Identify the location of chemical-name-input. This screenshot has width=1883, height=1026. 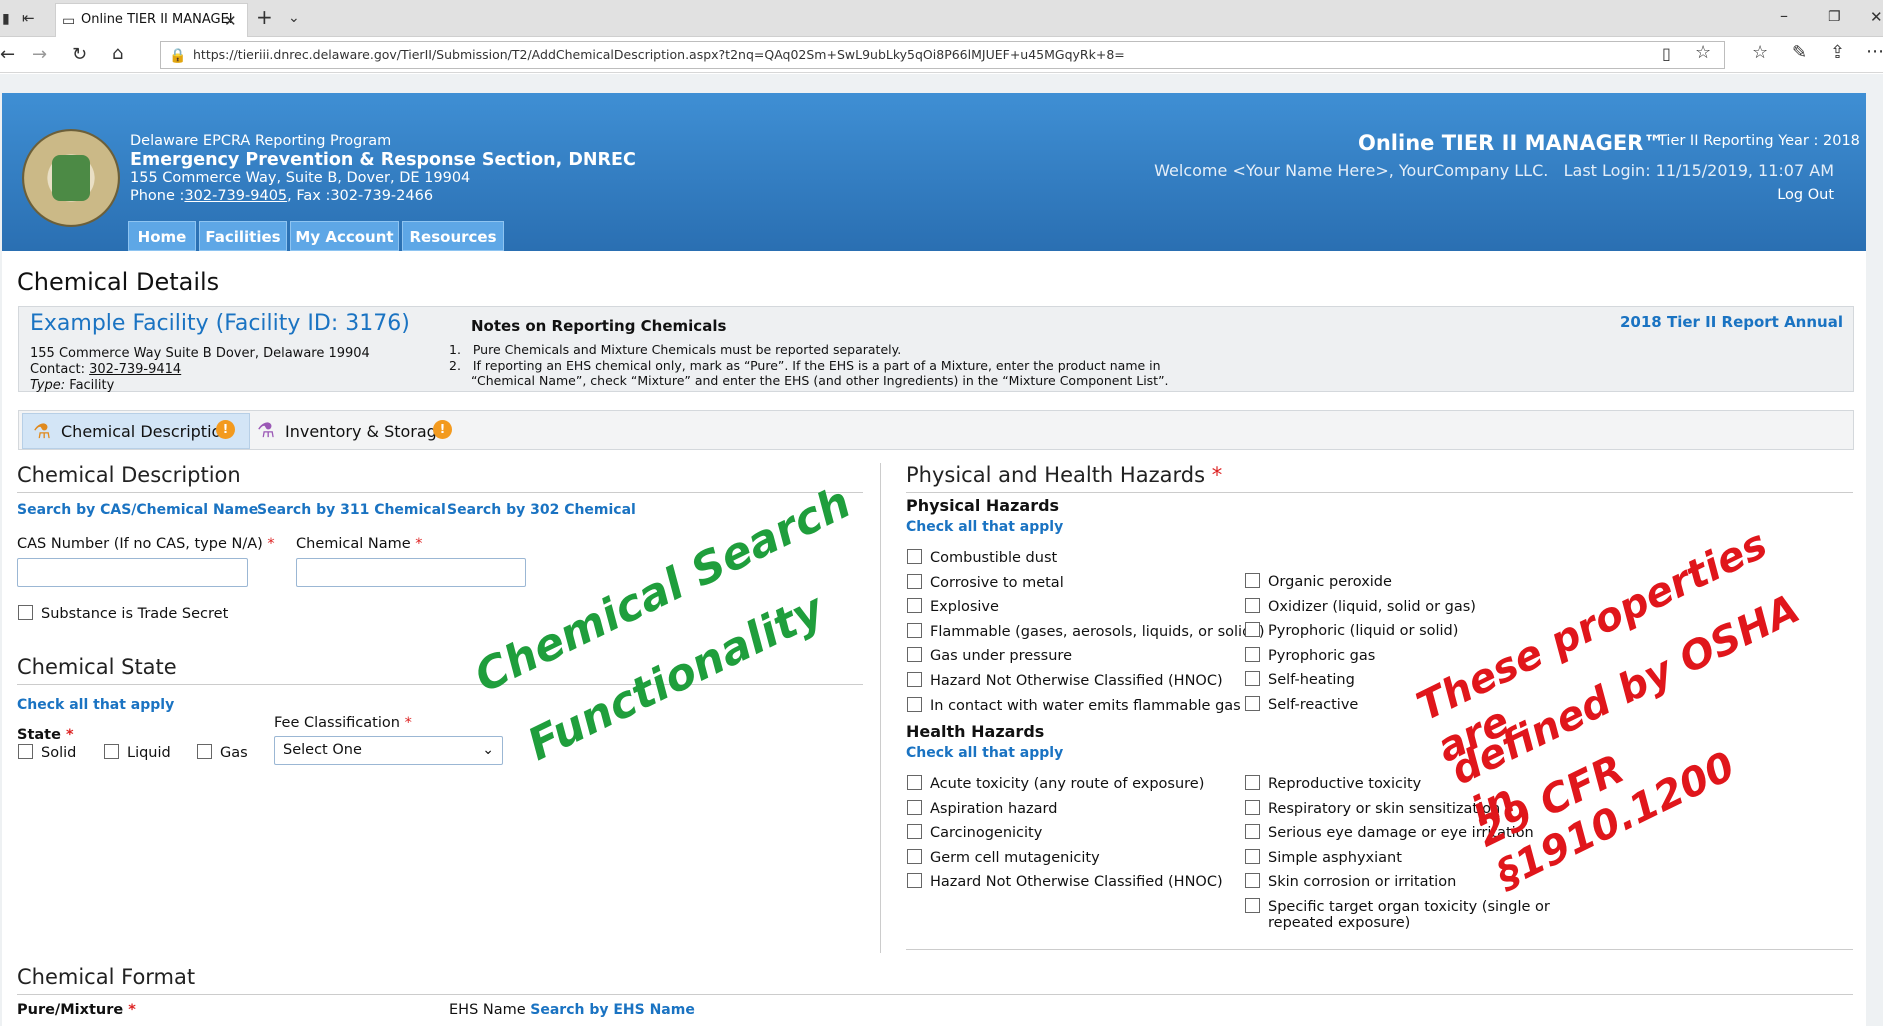
(411, 572).